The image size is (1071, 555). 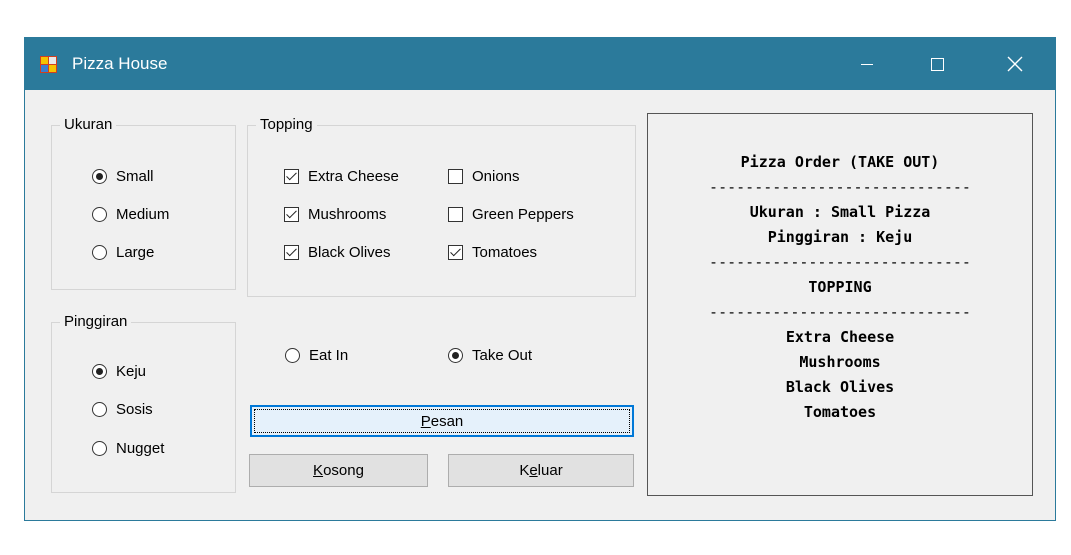 What do you see at coordinates (143, 214) in the screenshot?
I see `radio-medium-label: Medium` at bounding box center [143, 214].